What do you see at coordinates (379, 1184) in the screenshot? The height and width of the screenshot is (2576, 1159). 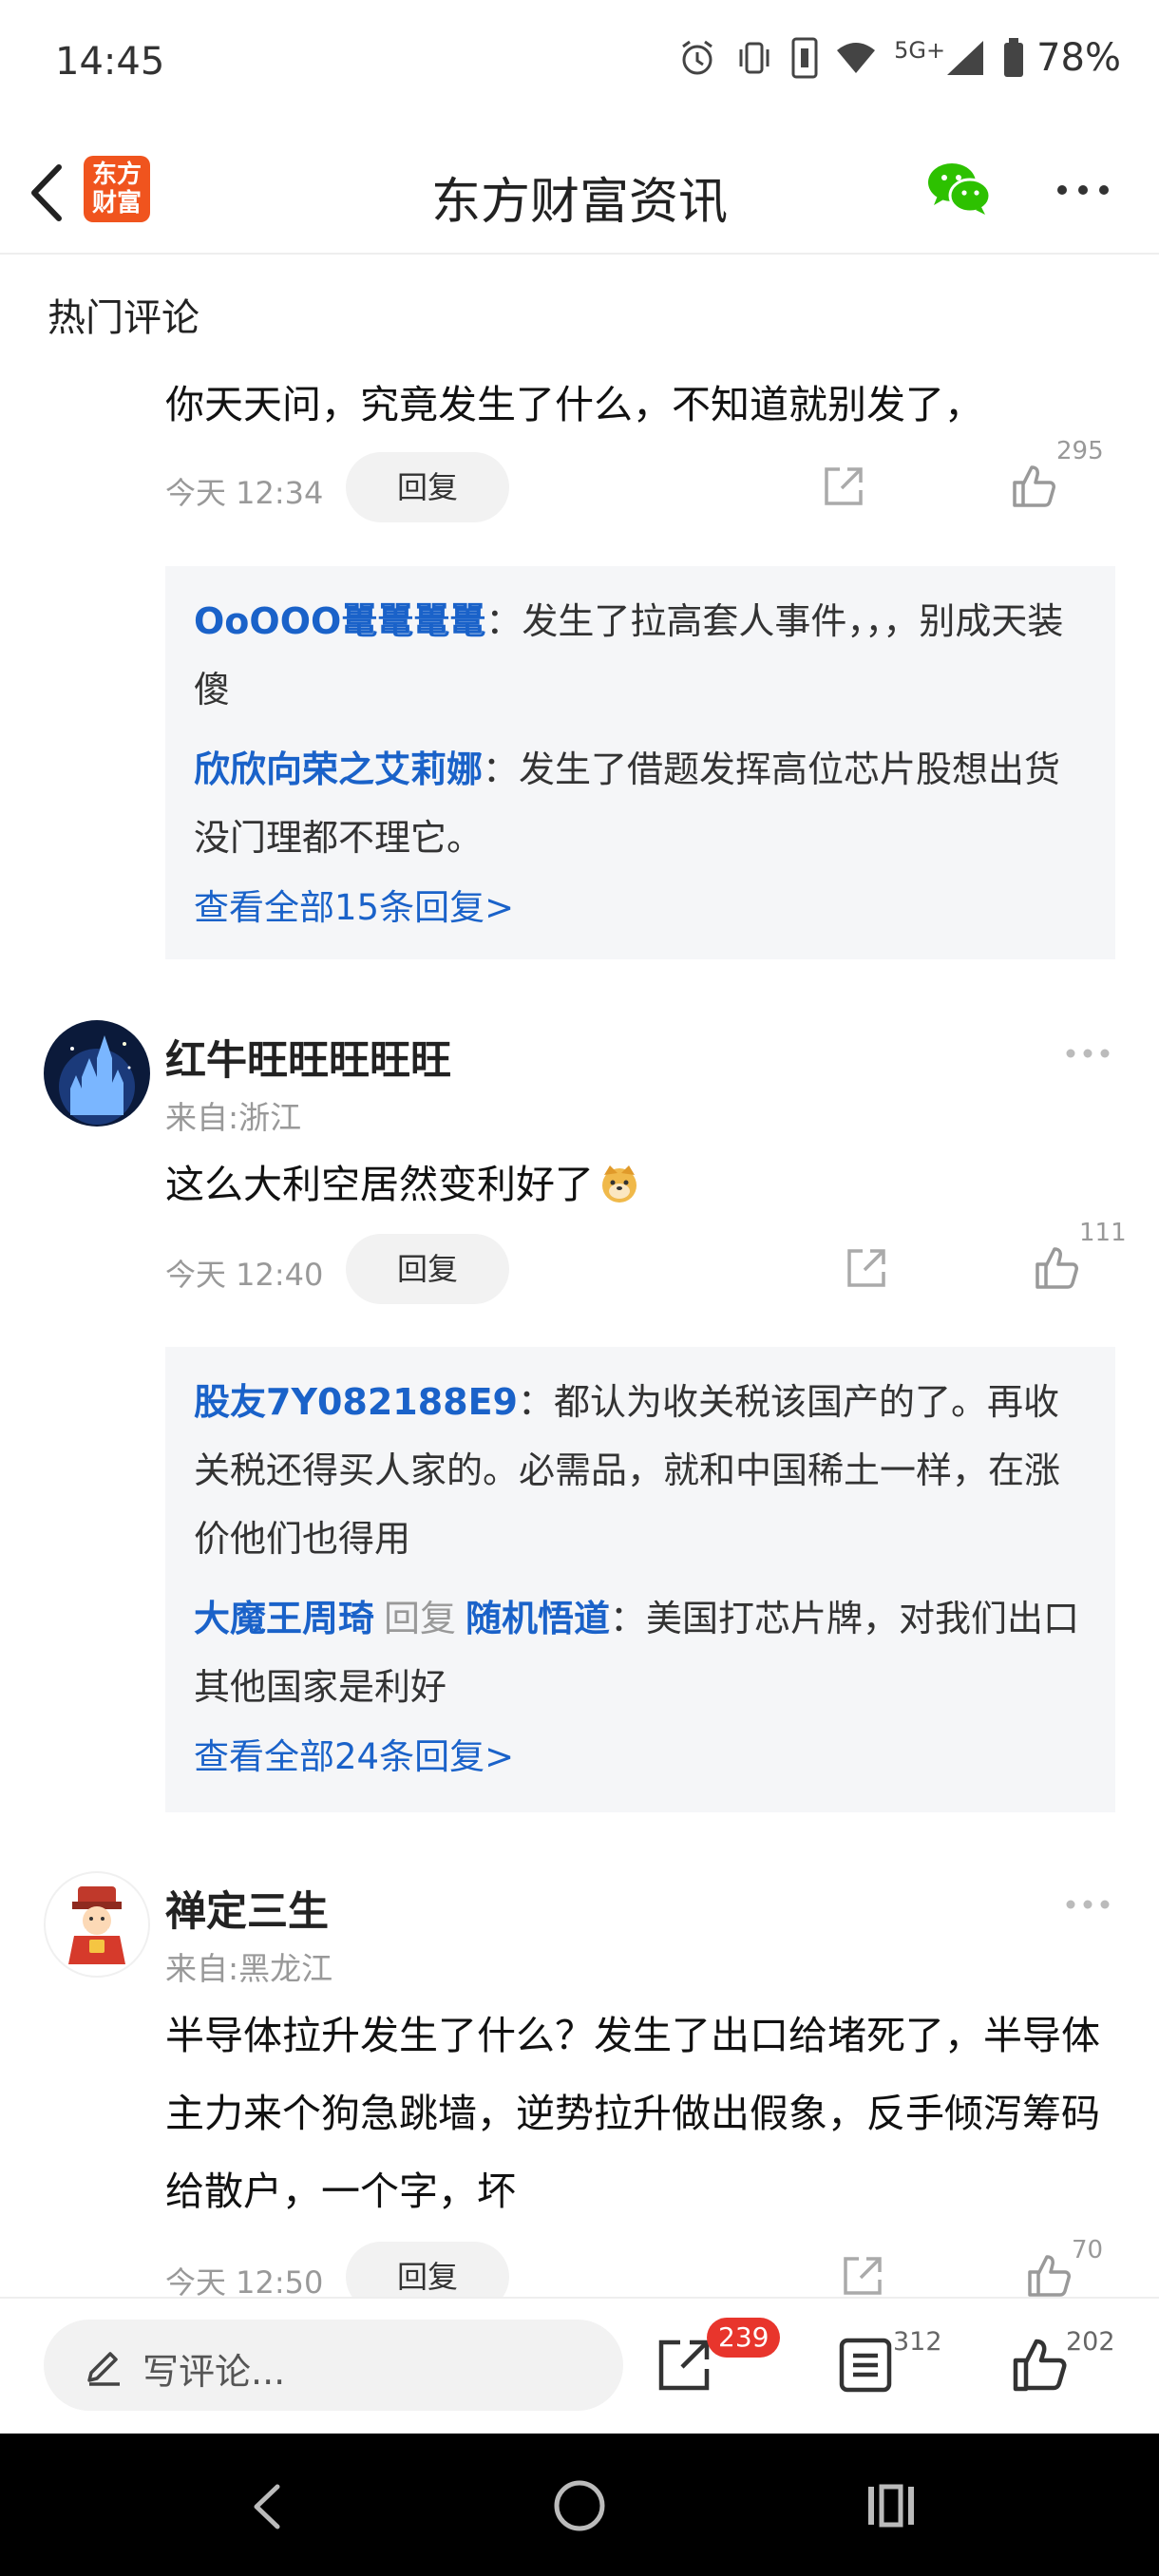 I see `comment-text-content: 这么大利空居然变利好了` at bounding box center [379, 1184].